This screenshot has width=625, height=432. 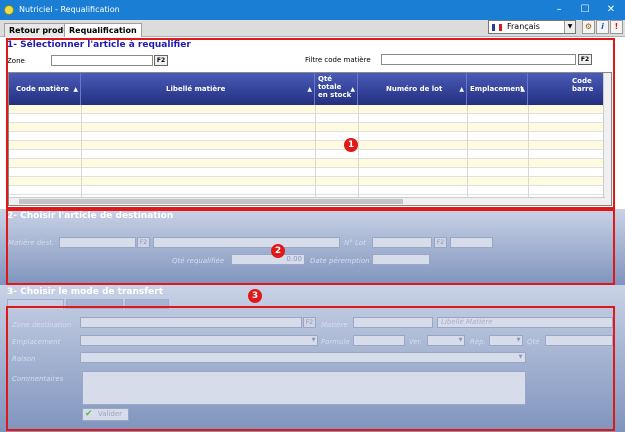 What do you see at coordinates (497, 27) in the screenshot?
I see `france-flag-icon` at bounding box center [497, 27].